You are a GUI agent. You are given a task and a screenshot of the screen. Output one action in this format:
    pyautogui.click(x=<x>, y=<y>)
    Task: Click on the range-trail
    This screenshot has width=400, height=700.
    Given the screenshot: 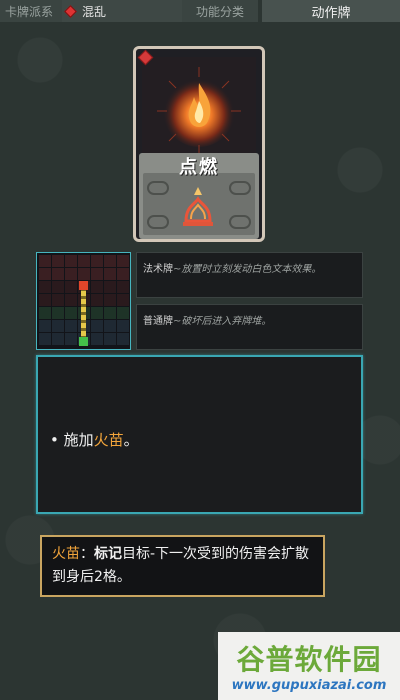 What is the action you would take?
    pyautogui.click(x=83, y=311)
    